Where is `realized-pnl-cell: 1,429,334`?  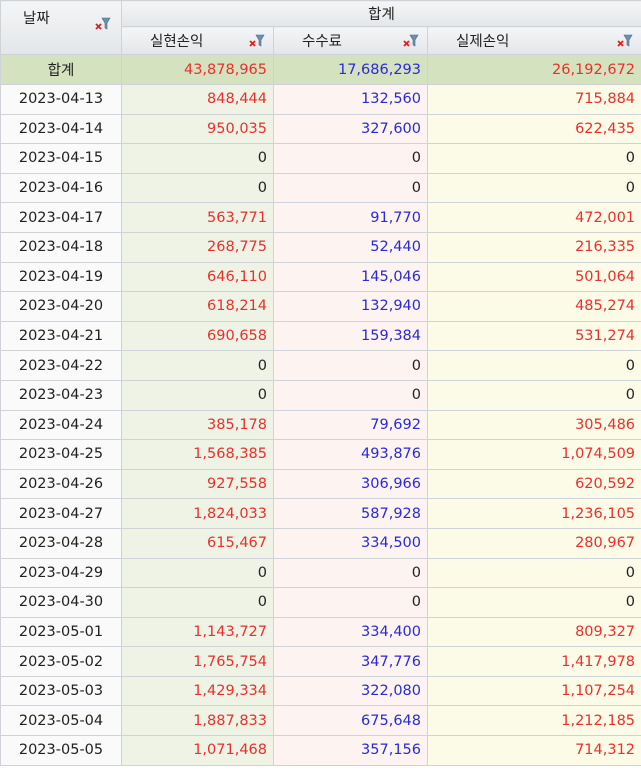
realized-pnl-cell: 1,429,334 is located at coordinates (197, 691).